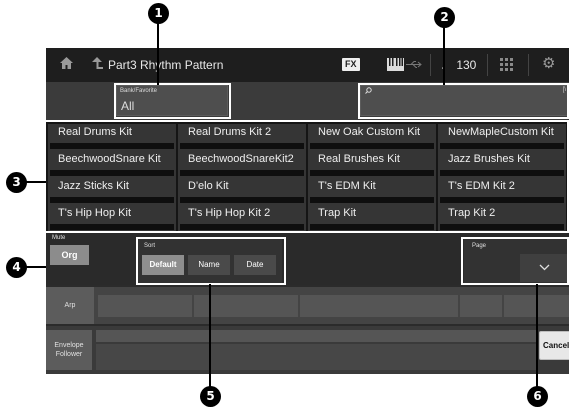 The image size is (569, 409). I want to click on envelope-follower-row: Envelope Follower Cancel, so click(307, 350).